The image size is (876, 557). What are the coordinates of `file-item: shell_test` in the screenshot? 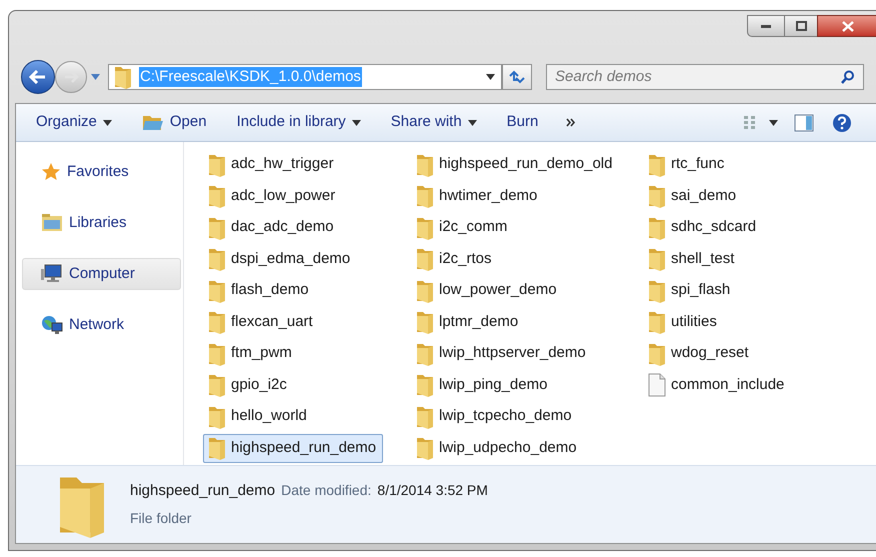 It's located at (692, 259).